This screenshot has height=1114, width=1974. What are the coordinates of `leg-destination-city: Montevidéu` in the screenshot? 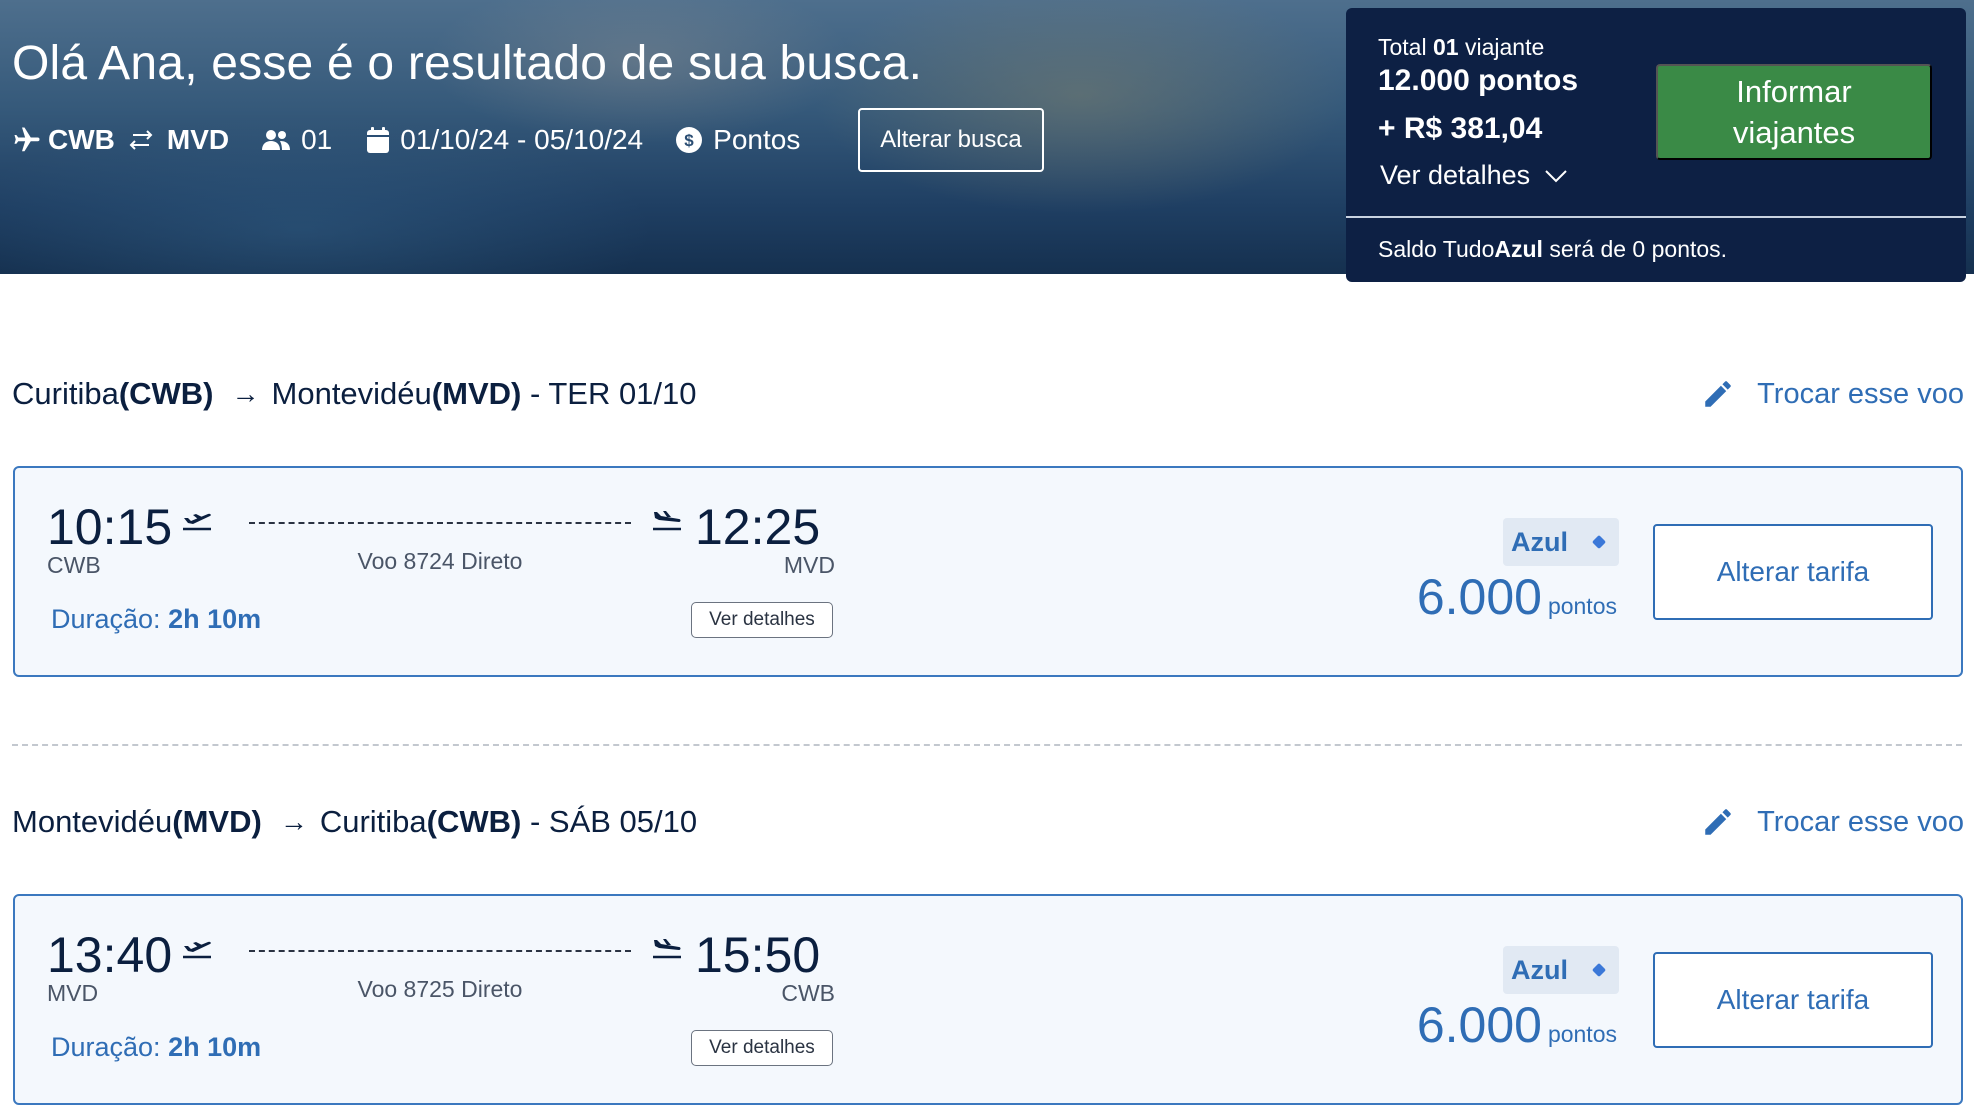 It's located at (351, 393).